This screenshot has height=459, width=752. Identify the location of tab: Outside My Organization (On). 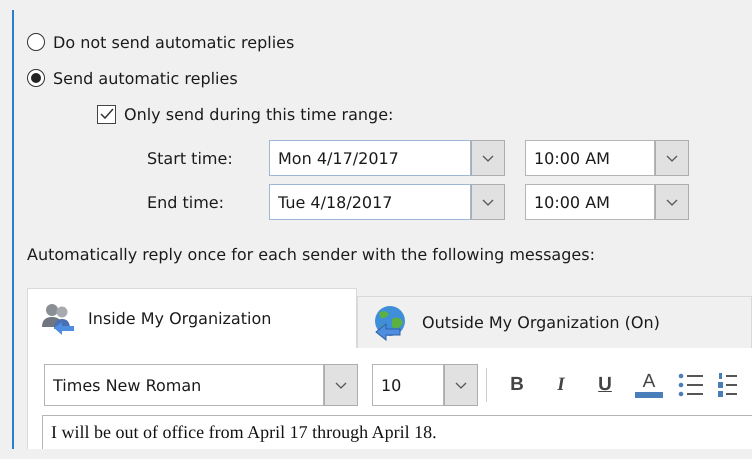
(554, 322).